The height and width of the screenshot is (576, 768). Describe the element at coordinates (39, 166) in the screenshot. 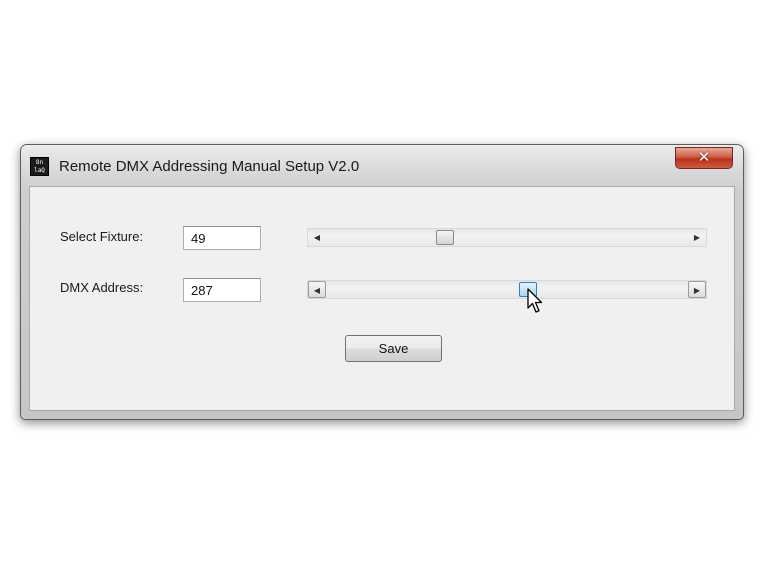

I see `app-logo-icon: 8n laQ` at that location.